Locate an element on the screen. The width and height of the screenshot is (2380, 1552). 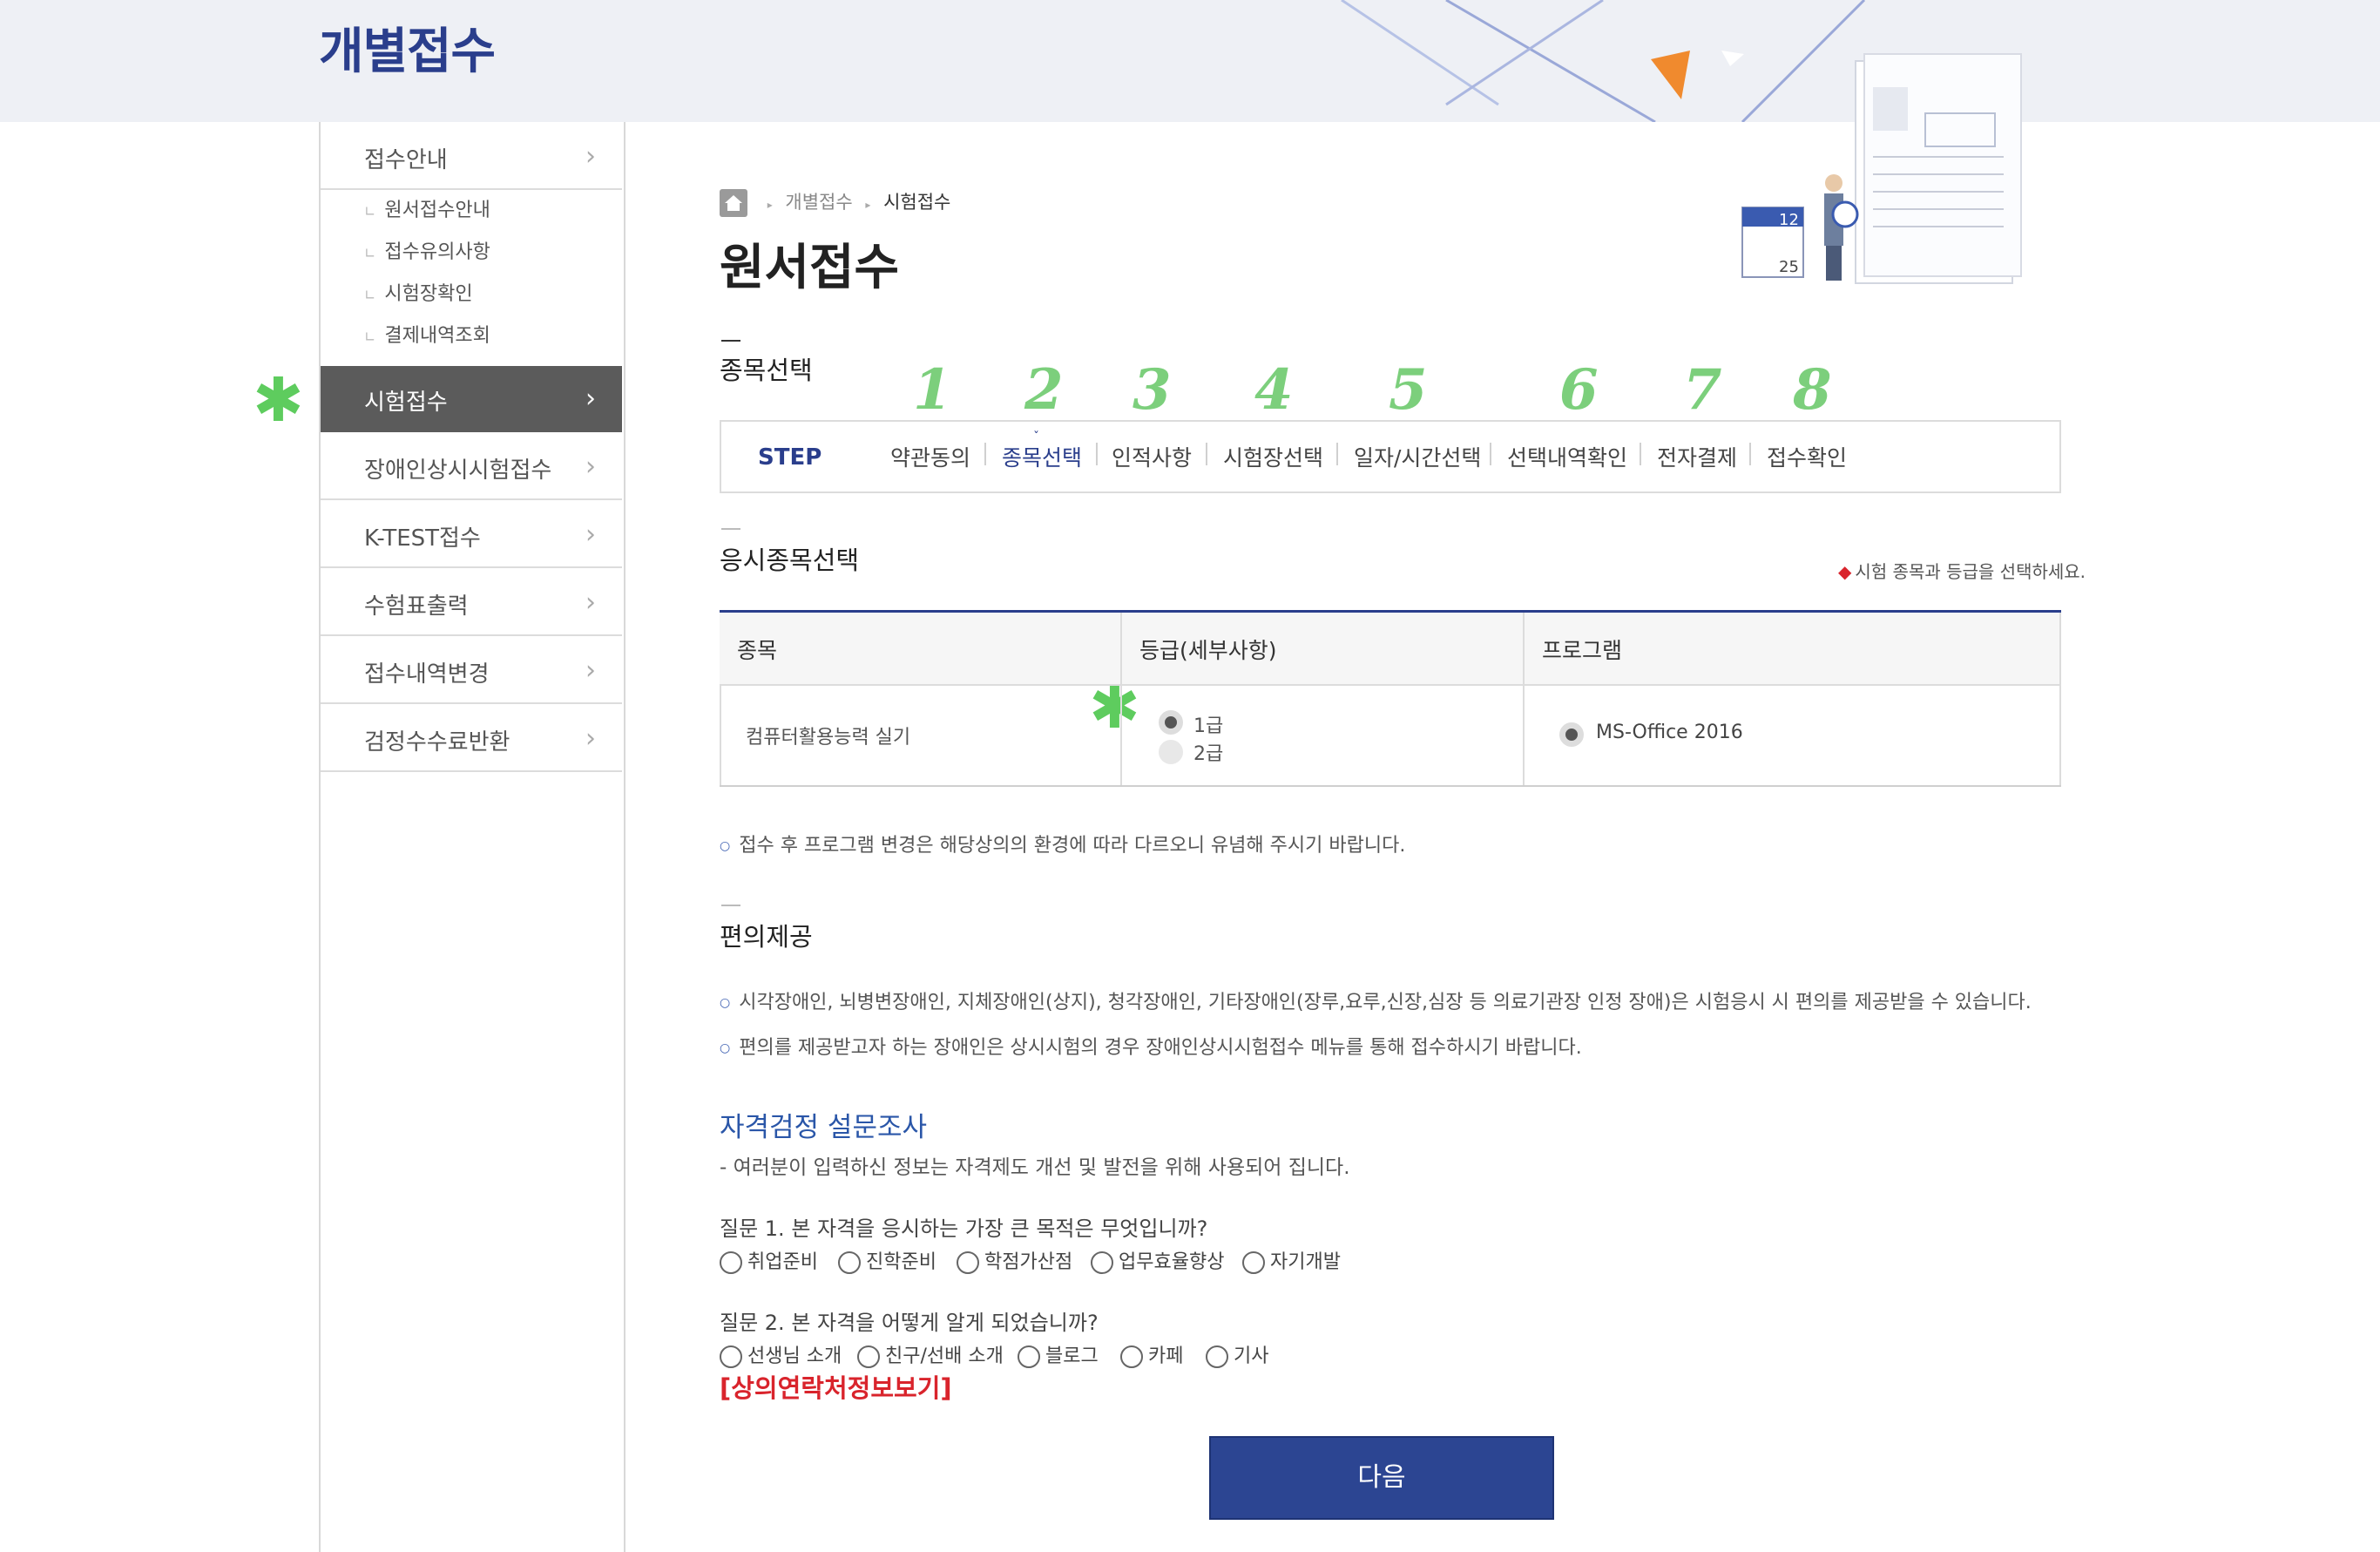
sidebar-item-label: 접수안내 is located at coordinates (406, 160).